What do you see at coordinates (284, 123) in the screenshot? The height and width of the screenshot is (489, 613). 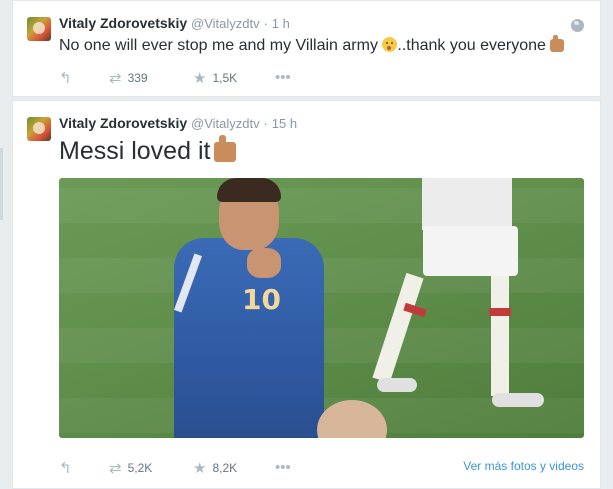 I see `timestamp: 15 h` at bounding box center [284, 123].